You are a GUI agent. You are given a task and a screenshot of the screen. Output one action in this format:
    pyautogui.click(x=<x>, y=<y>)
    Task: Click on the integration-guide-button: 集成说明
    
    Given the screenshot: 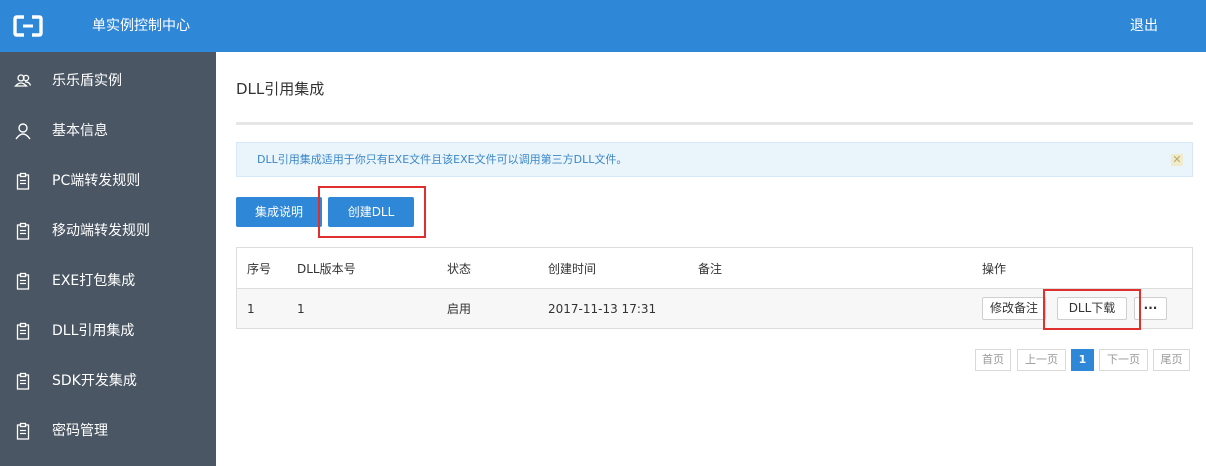 What is the action you would take?
    pyautogui.click(x=279, y=212)
    